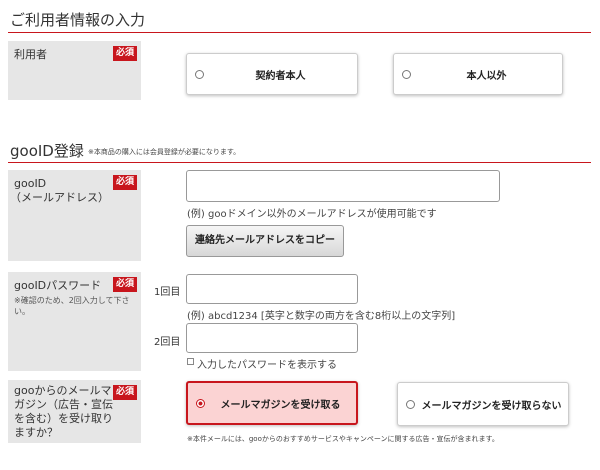  I want to click on show-password-checkbox, so click(190, 361).